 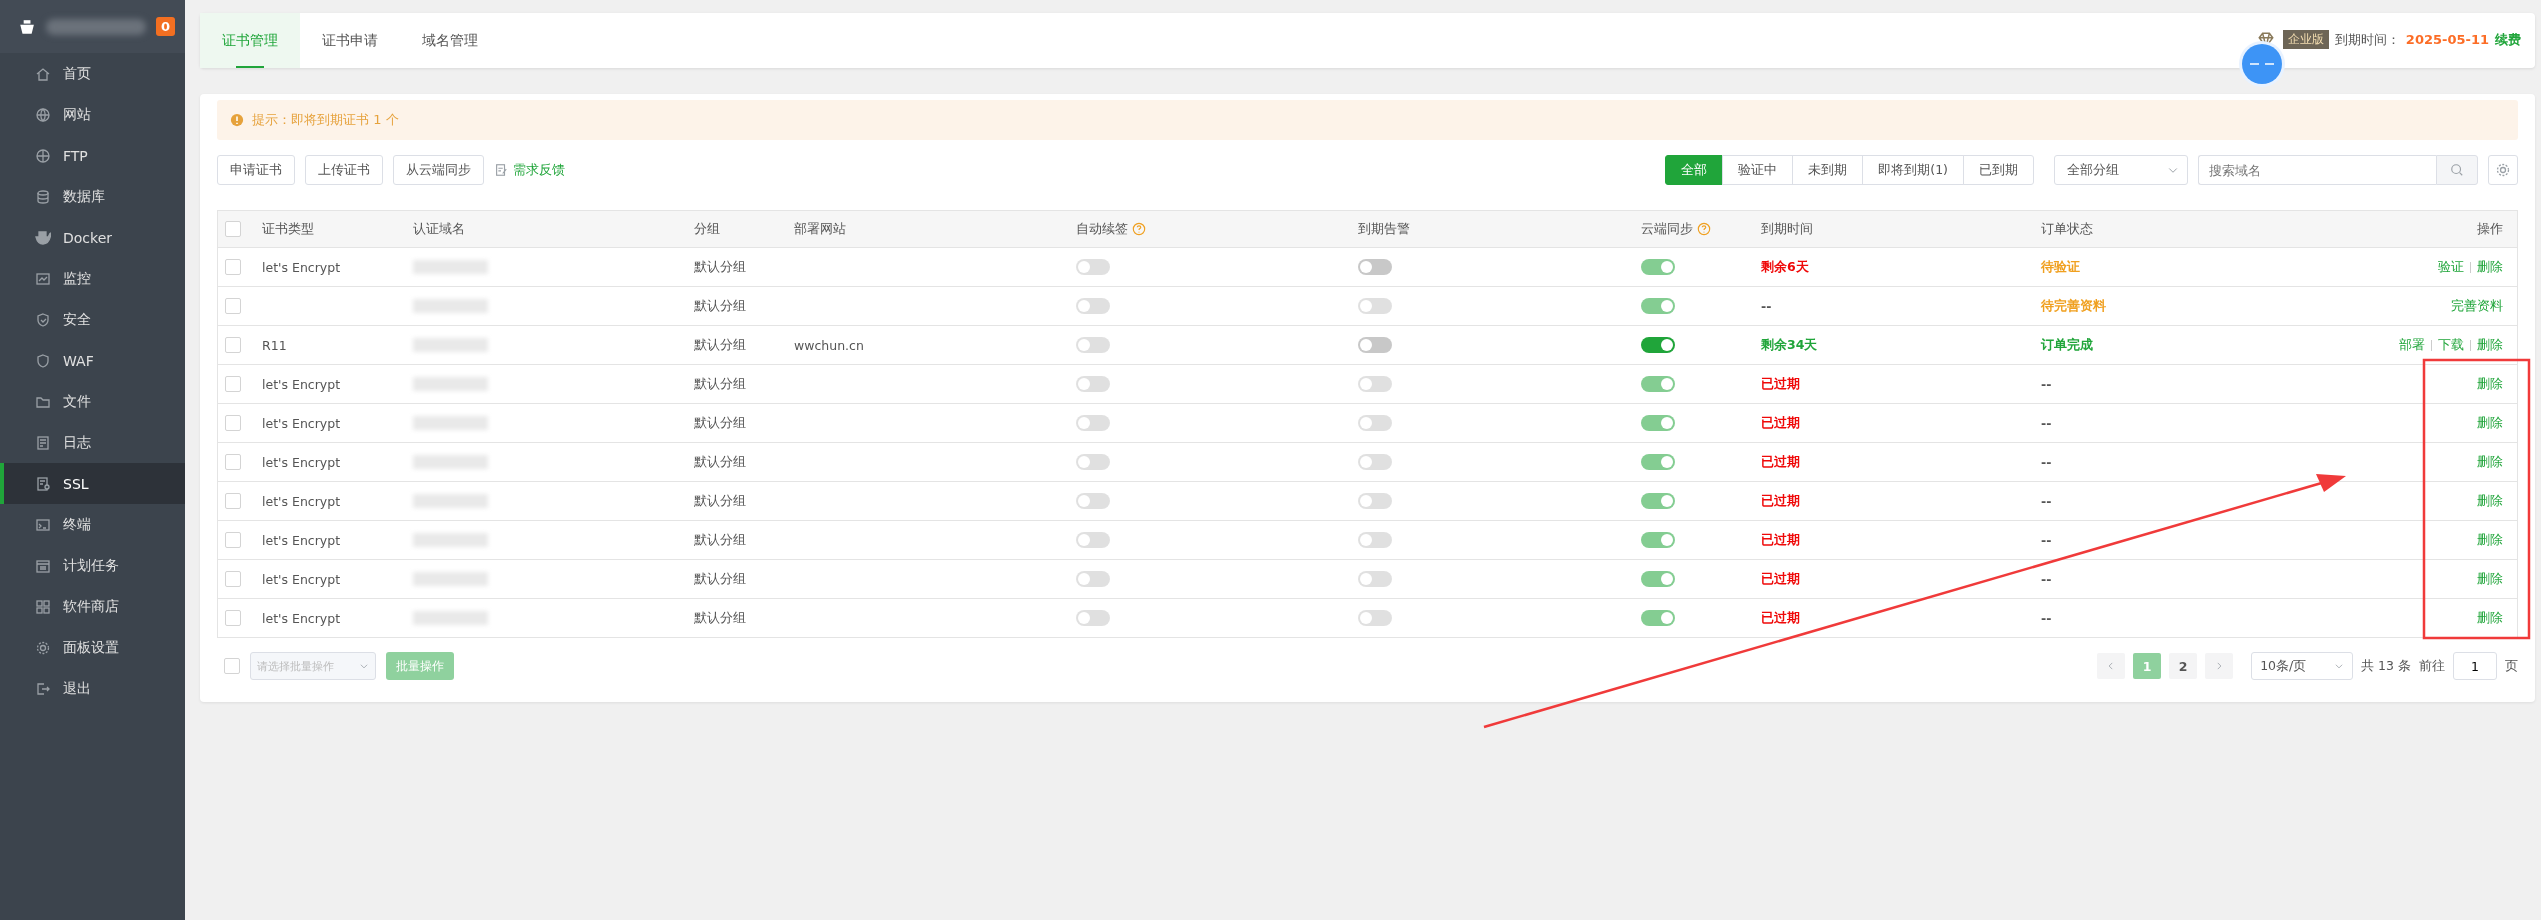 What do you see at coordinates (1998, 170) in the screenshot?
I see `filter-tab: 已到期` at bounding box center [1998, 170].